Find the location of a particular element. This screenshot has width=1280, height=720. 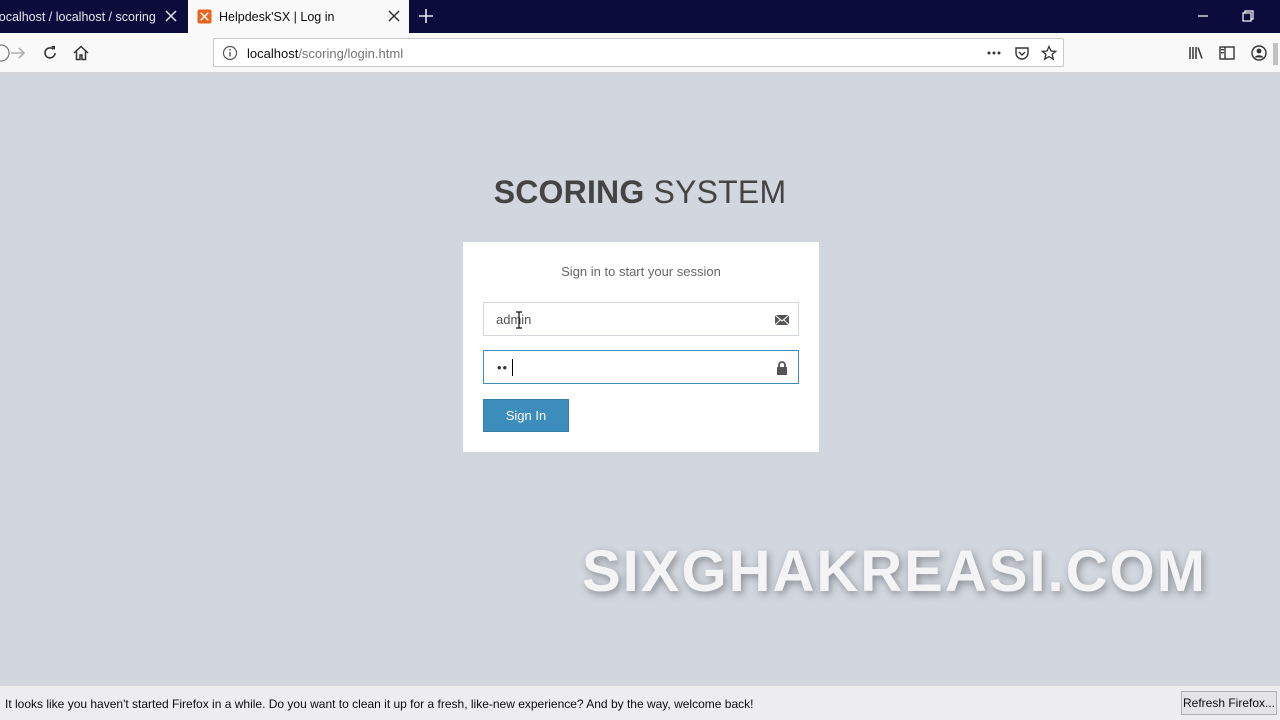

more-actions-icon is located at coordinates (994, 53).